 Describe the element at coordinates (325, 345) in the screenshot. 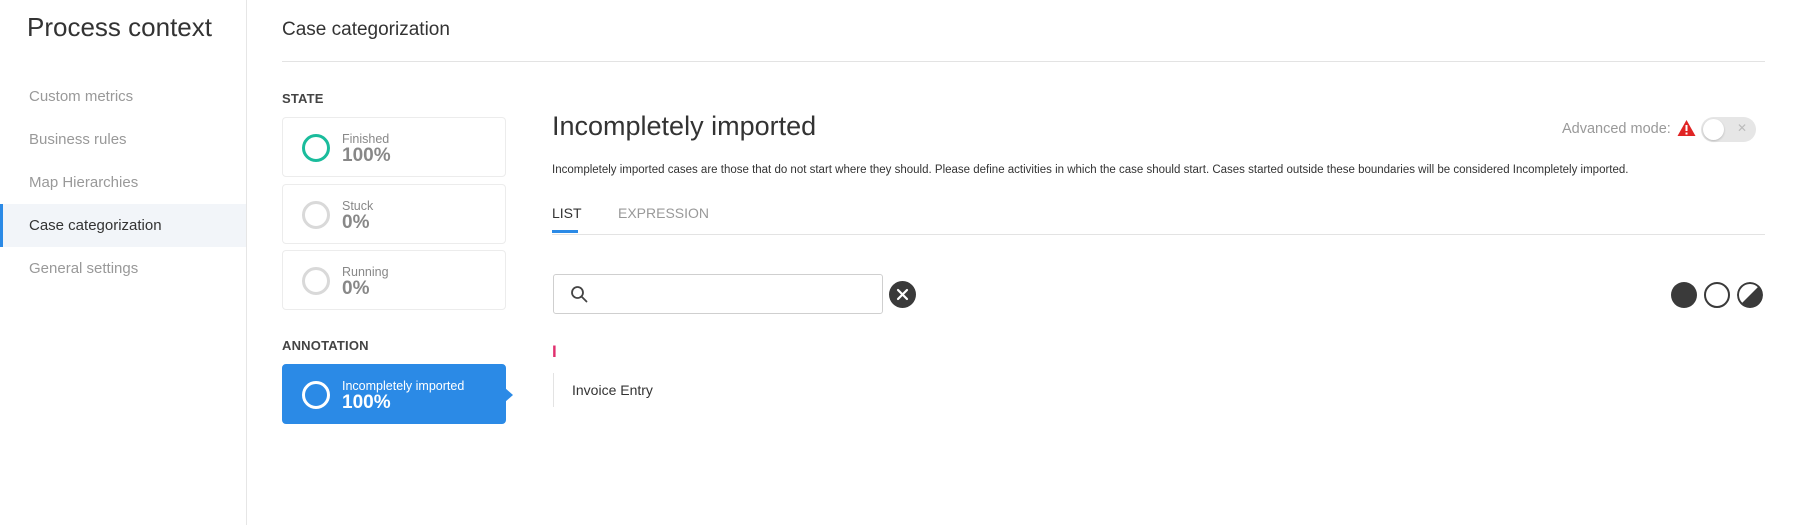

I see `annotation-section-label: ANNOTATION` at that location.